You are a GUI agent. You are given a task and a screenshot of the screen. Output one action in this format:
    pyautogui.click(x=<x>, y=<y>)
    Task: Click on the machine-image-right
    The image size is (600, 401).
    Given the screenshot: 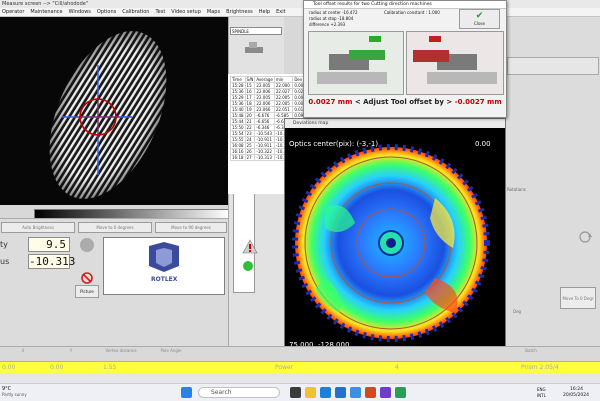 What is the action you would take?
    pyautogui.click(x=455, y=63)
    